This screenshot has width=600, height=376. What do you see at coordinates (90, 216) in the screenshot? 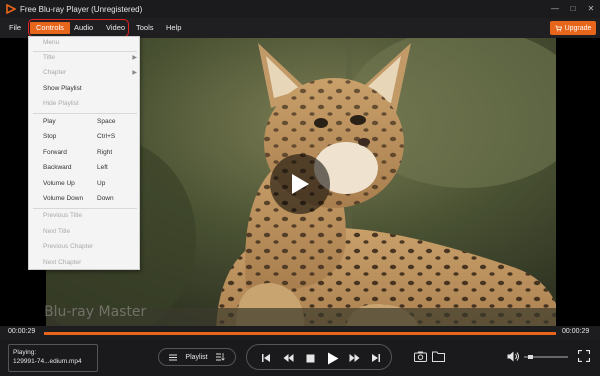
I see `menu-item-previous-title: Previous Title` at bounding box center [90, 216].